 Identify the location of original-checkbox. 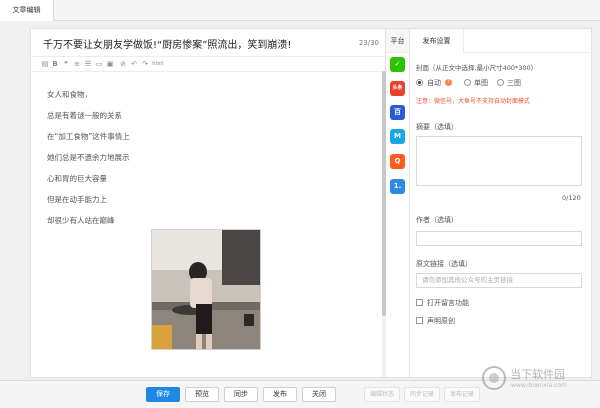
(419, 320).